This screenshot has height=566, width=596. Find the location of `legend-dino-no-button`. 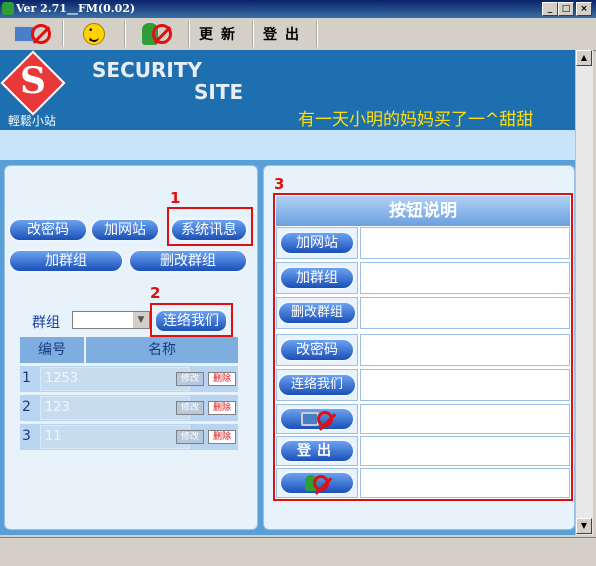

legend-dino-no-button is located at coordinates (317, 483).